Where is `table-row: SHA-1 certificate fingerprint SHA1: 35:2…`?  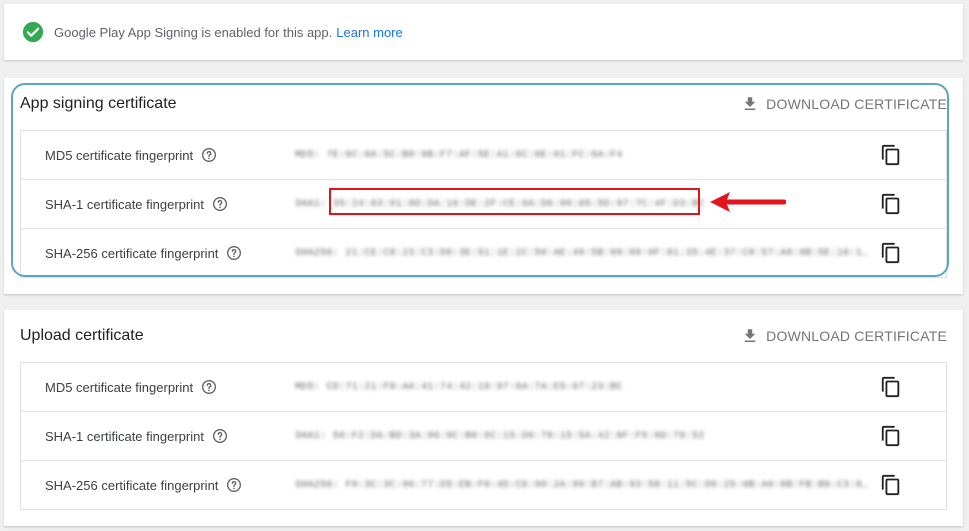
table-row: SHA-1 certificate fingerprint SHA1: 35:2… is located at coordinates (483, 204).